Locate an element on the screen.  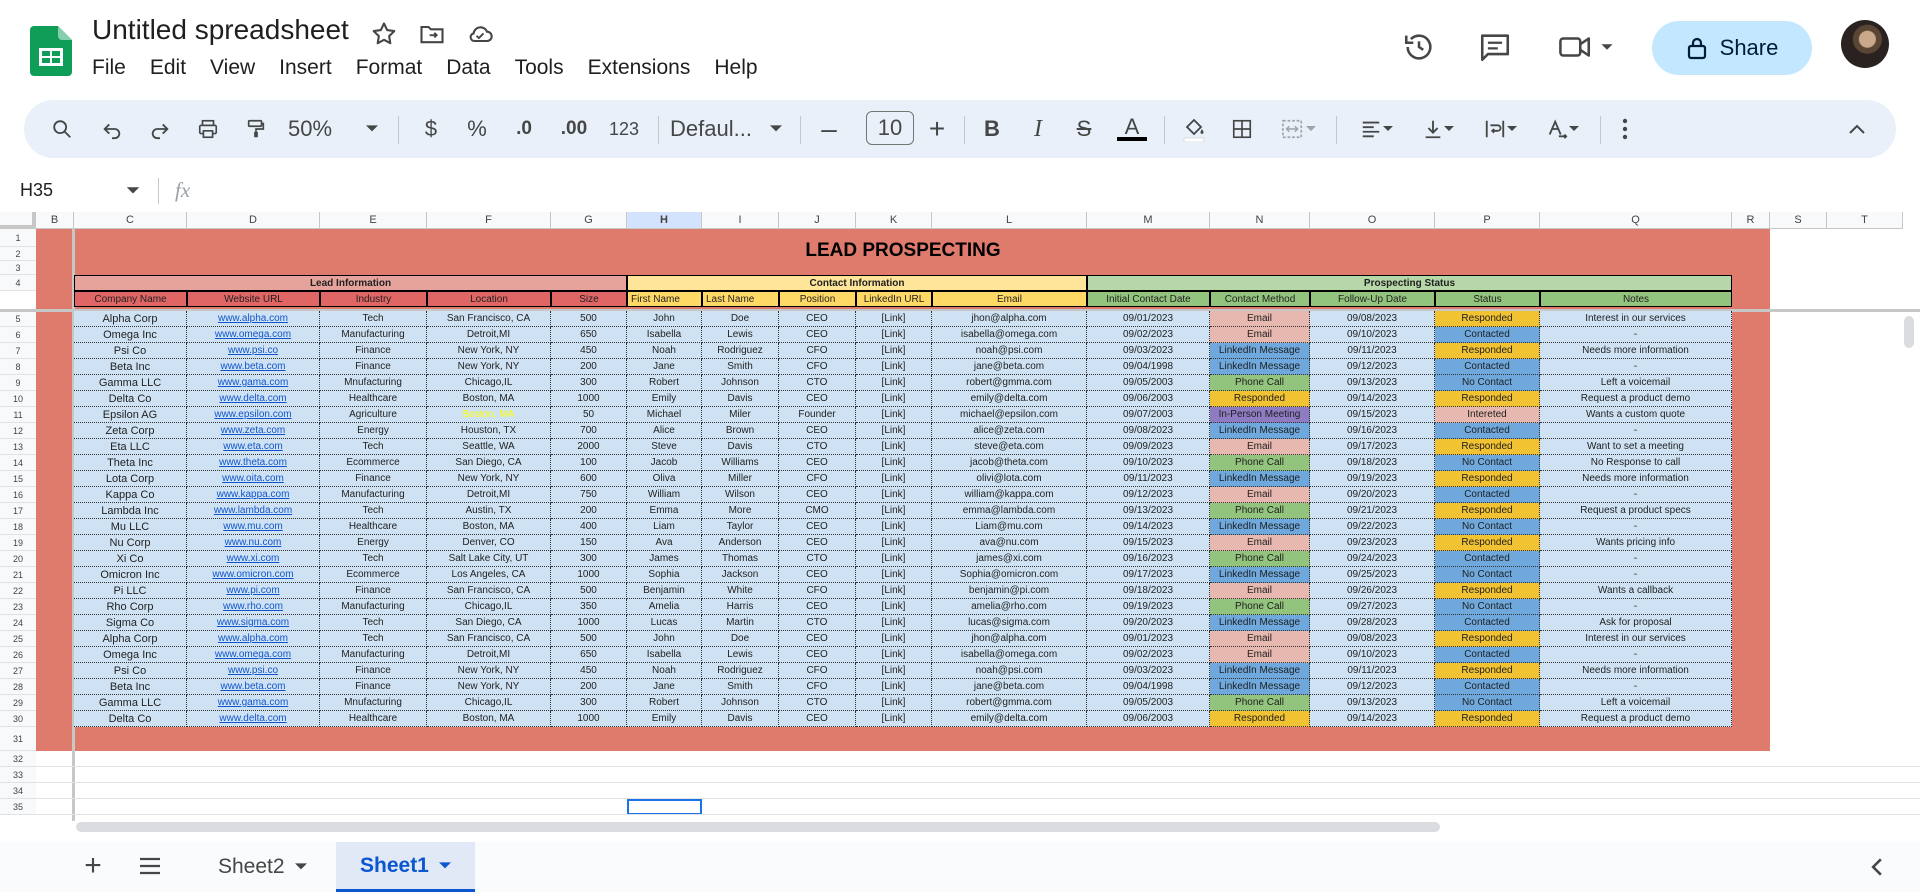
table-cell: james@xi.com is located at coordinates (1009, 559).